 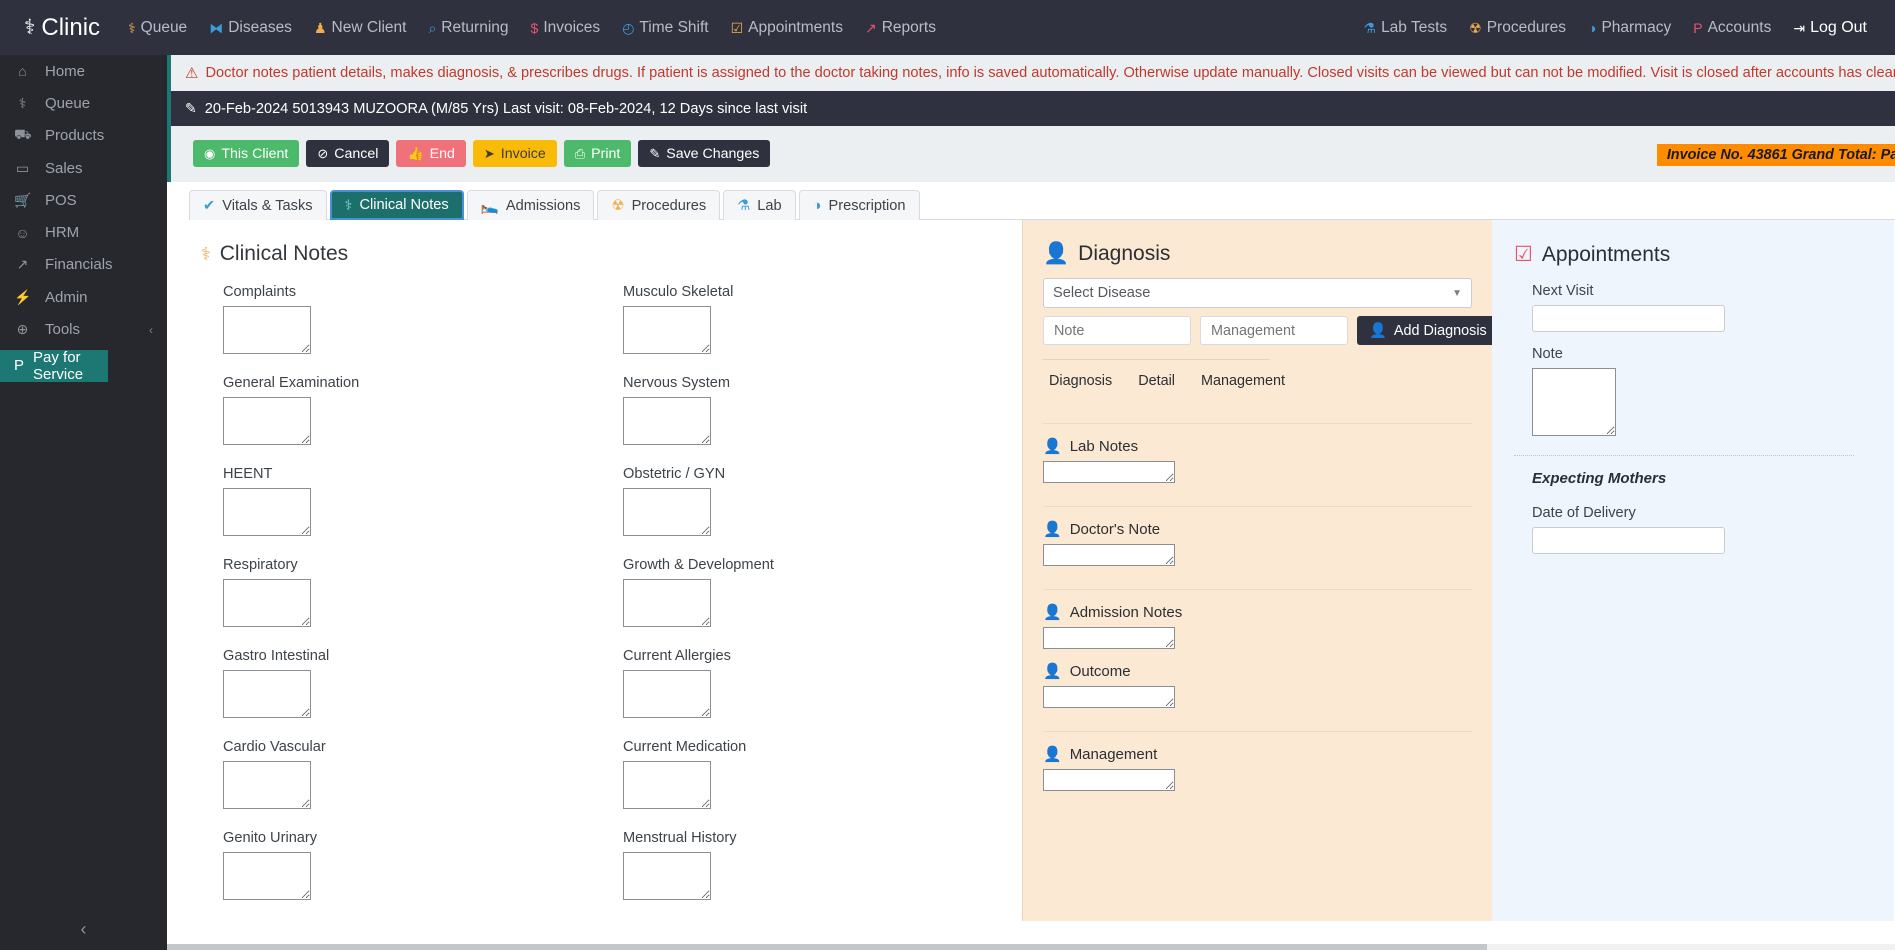 What do you see at coordinates (83, 168) in the screenshot?
I see `sidebar-item-sales: ▭ Sales` at bounding box center [83, 168].